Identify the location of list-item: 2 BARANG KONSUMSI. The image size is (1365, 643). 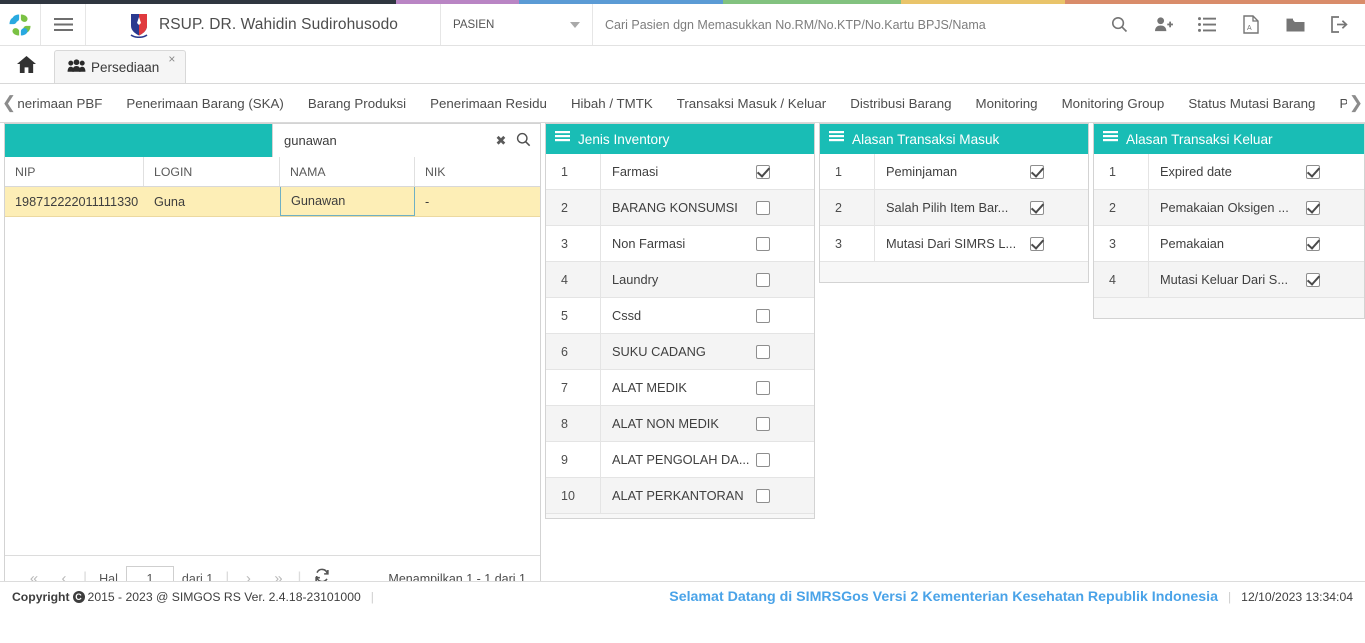
(680, 208).